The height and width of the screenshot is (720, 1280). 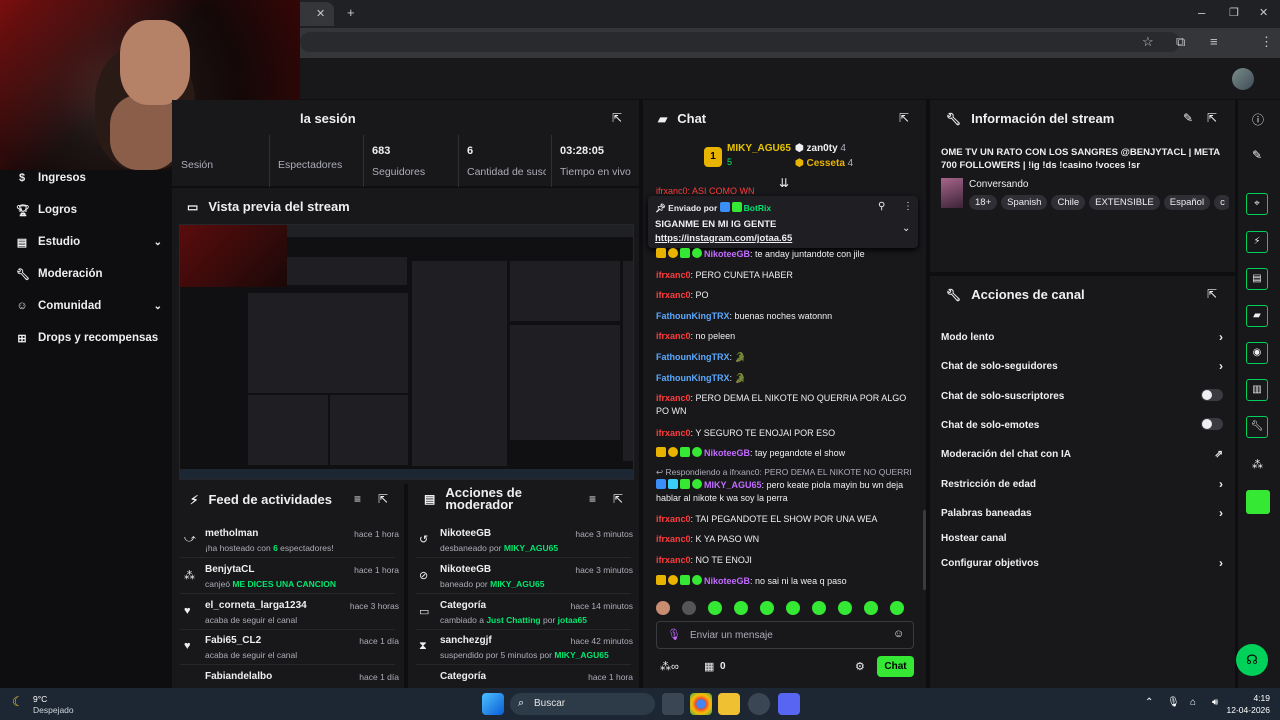 What do you see at coordinates (1253, 698) in the screenshot?
I see `clock-time: 4:19` at bounding box center [1253, 698].